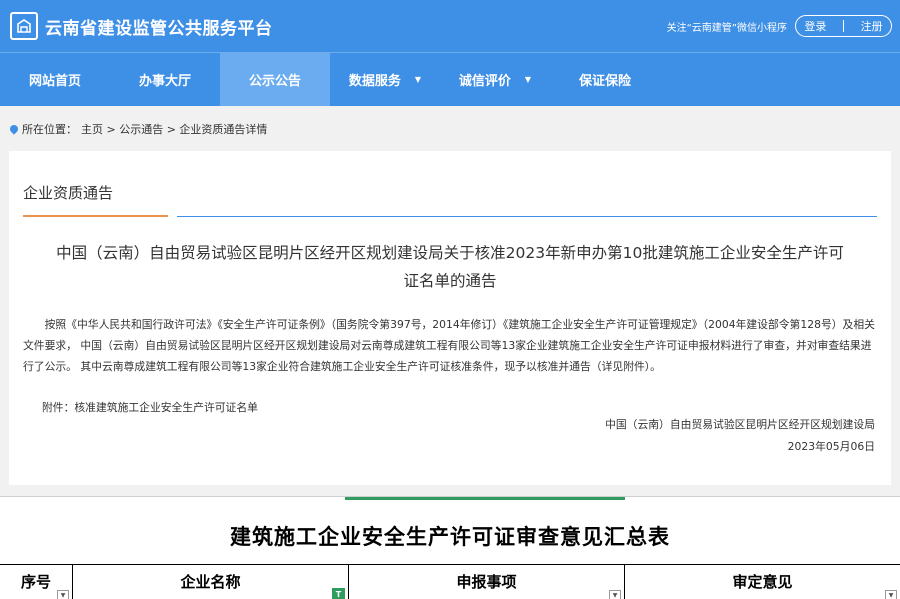  What do you see at coordinates (68, 193) in the screenshot?
I see `section-title: 企业资质通告` at bounding box center [68, 193].